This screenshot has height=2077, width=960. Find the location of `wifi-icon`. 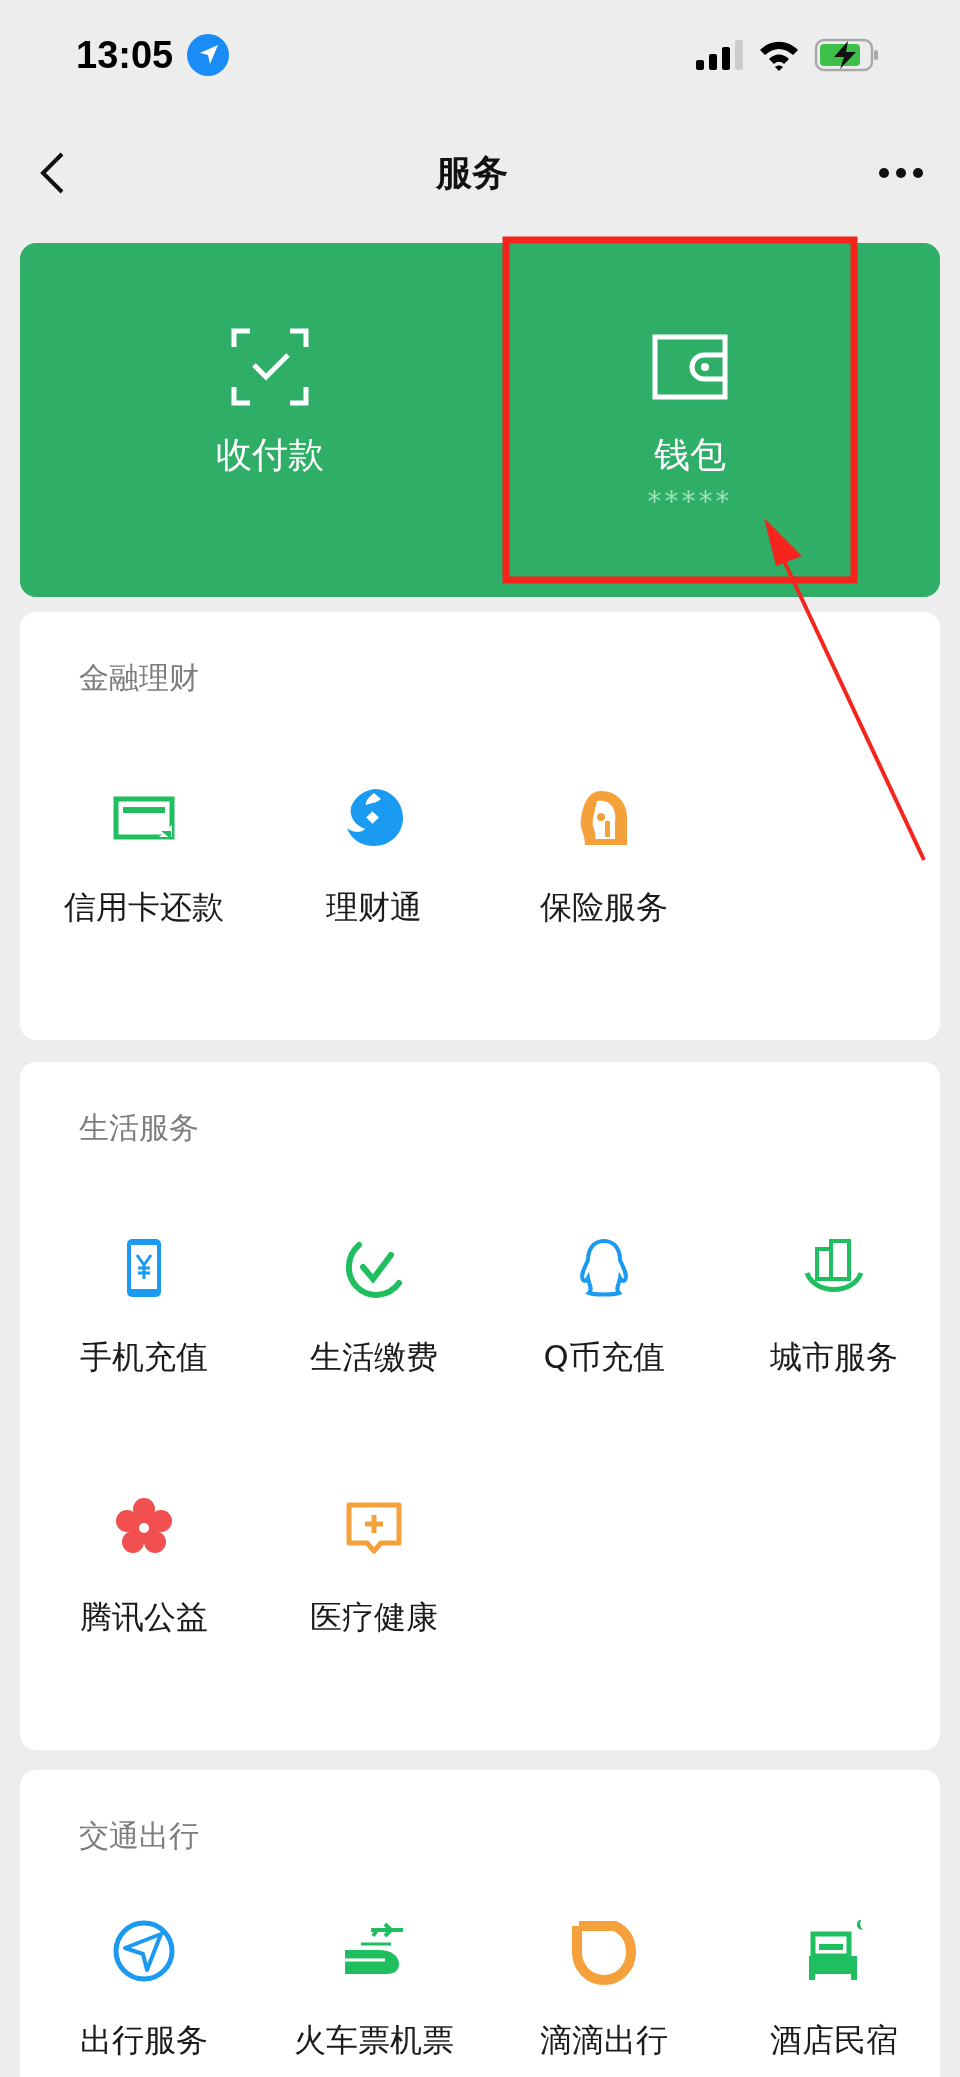

wifi-icon is located at coordinates (779, 55).